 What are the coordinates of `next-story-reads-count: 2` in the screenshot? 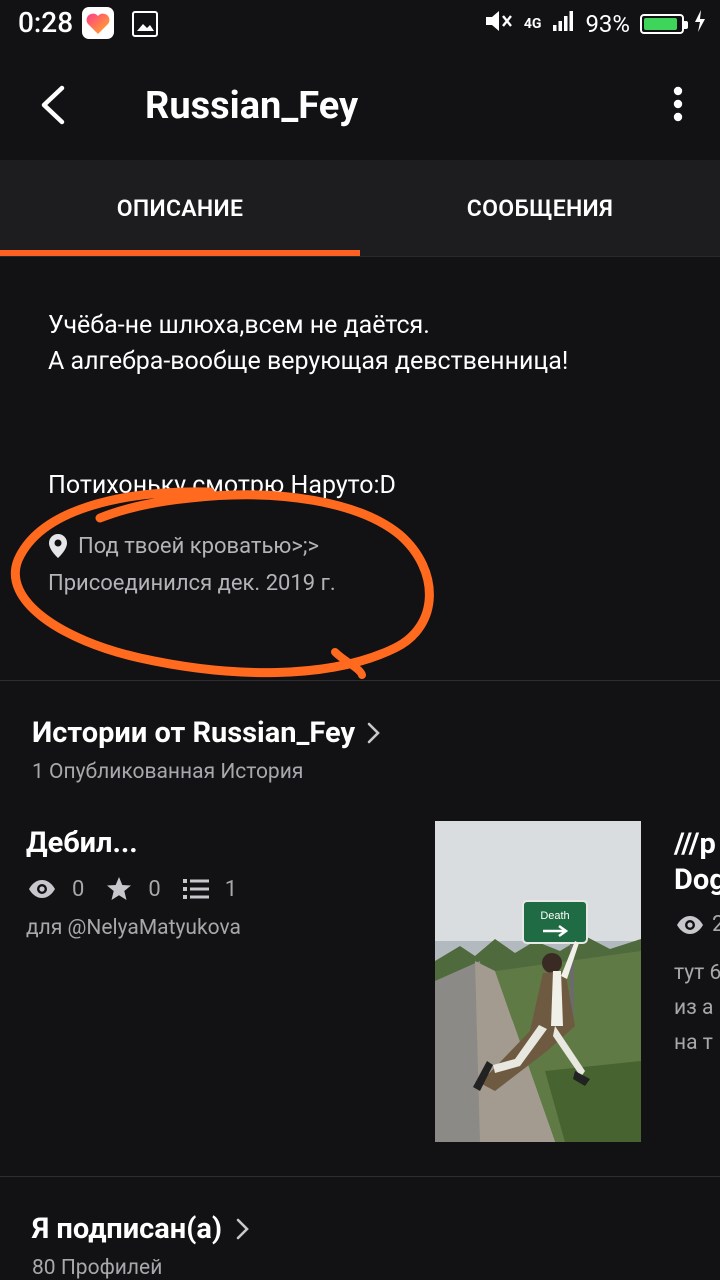 It's located at (716, 924).